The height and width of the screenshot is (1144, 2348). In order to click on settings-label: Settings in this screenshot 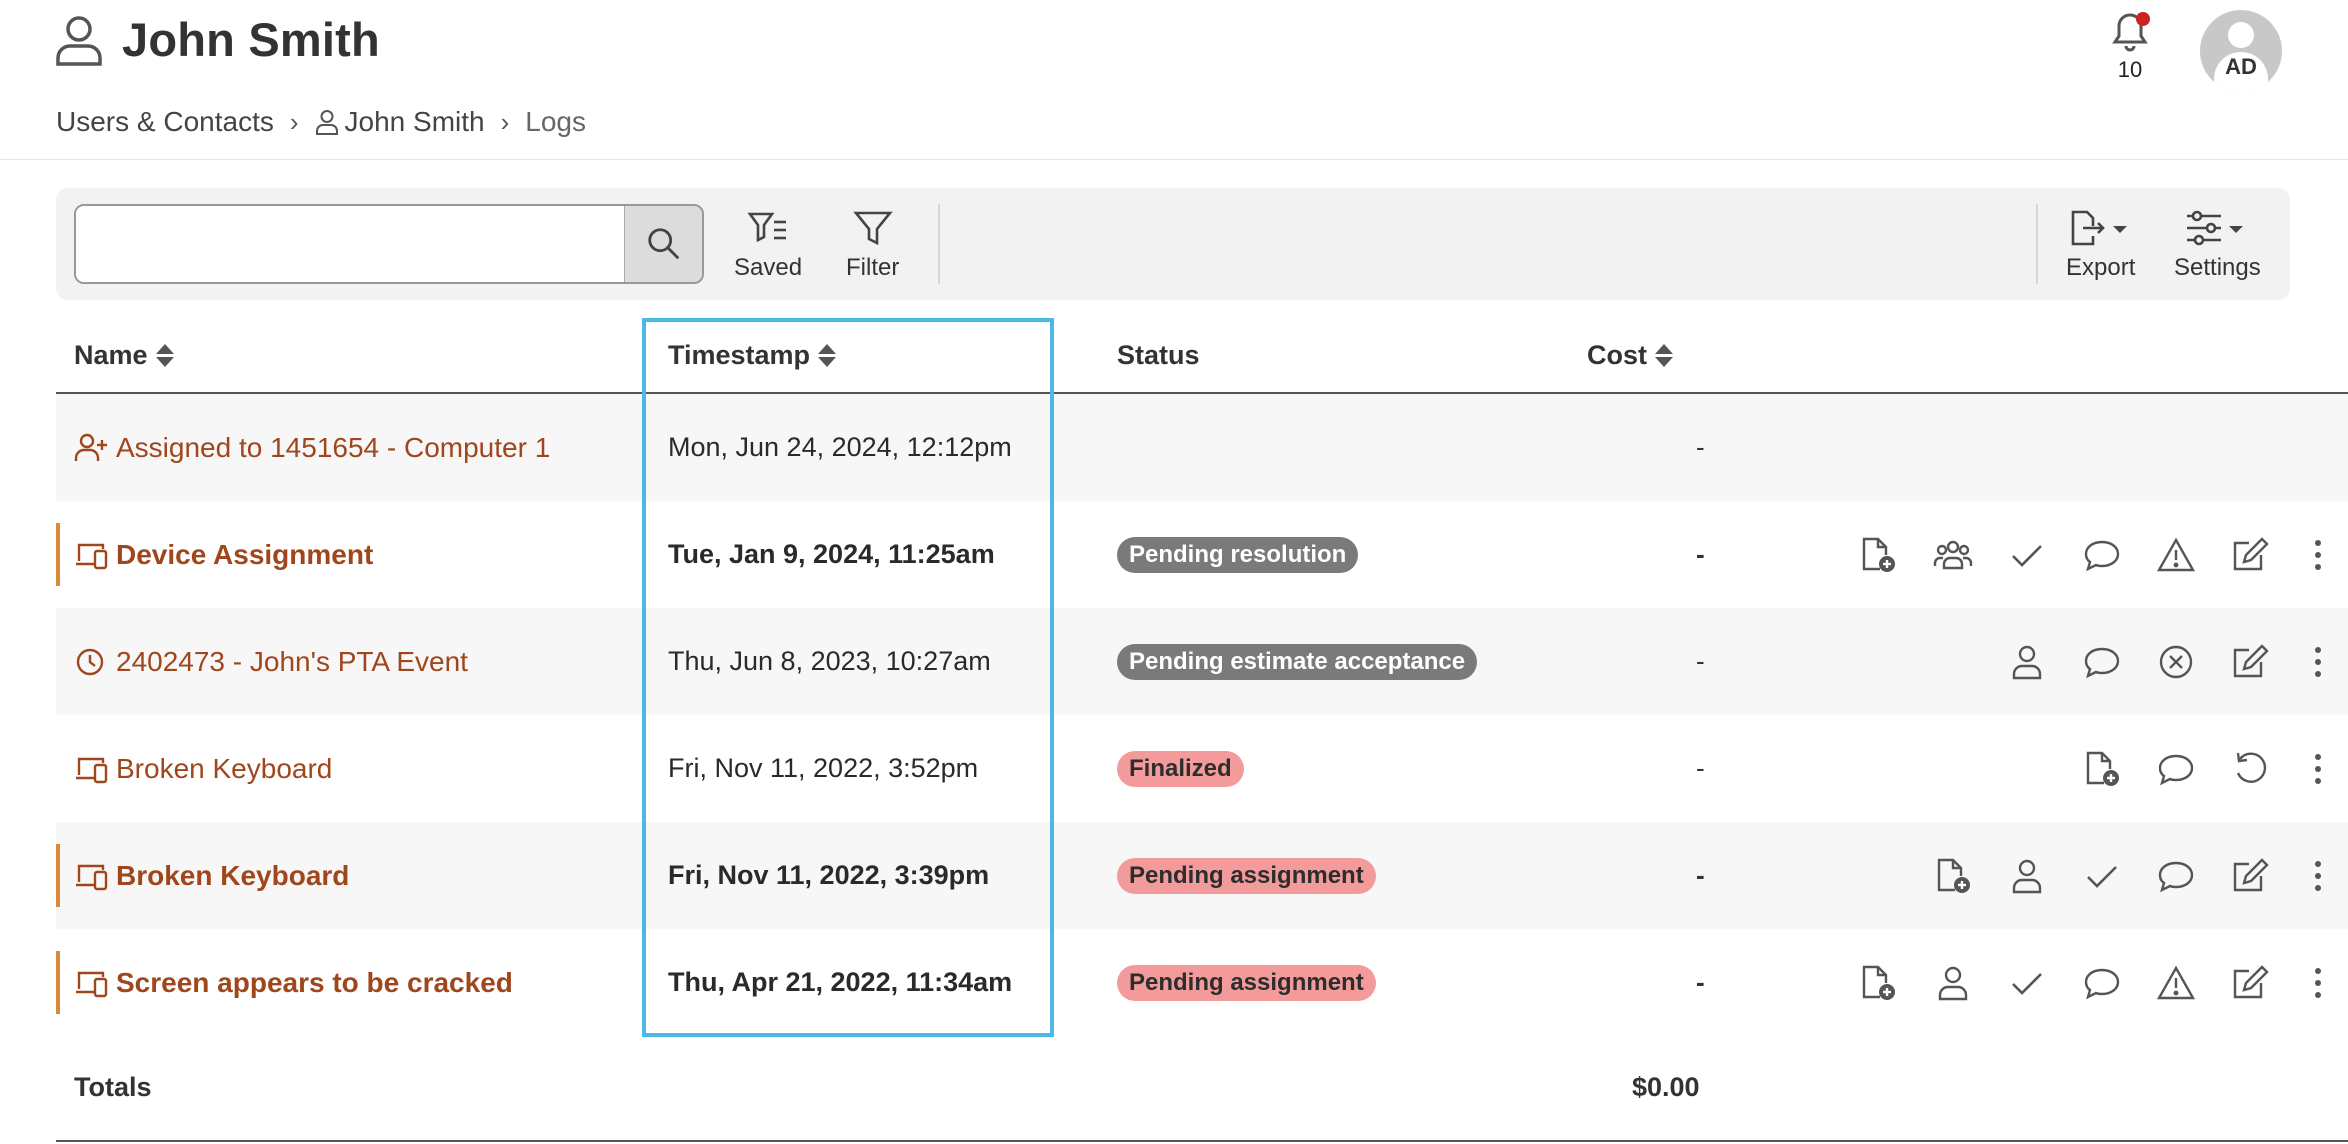, I will do `click(2217, 267)`.